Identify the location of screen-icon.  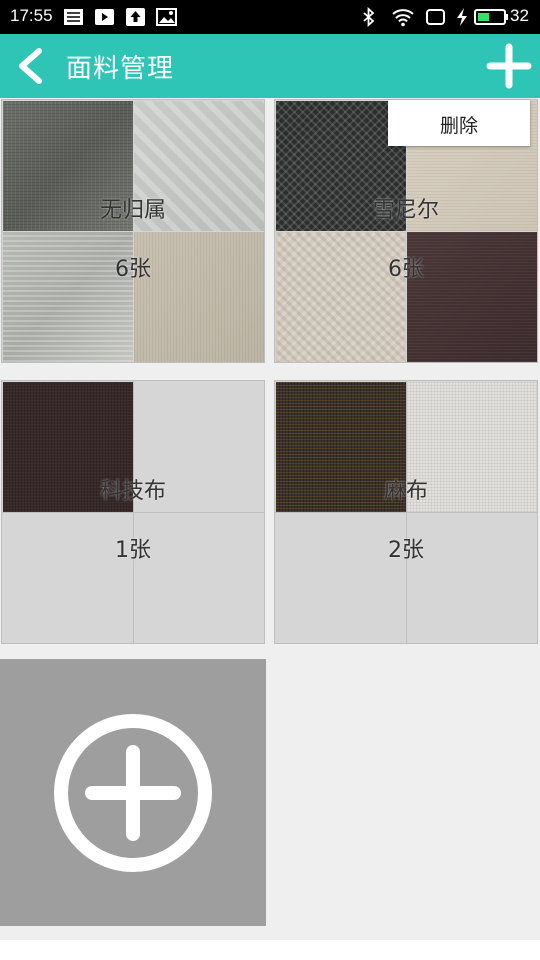
(435, 17).